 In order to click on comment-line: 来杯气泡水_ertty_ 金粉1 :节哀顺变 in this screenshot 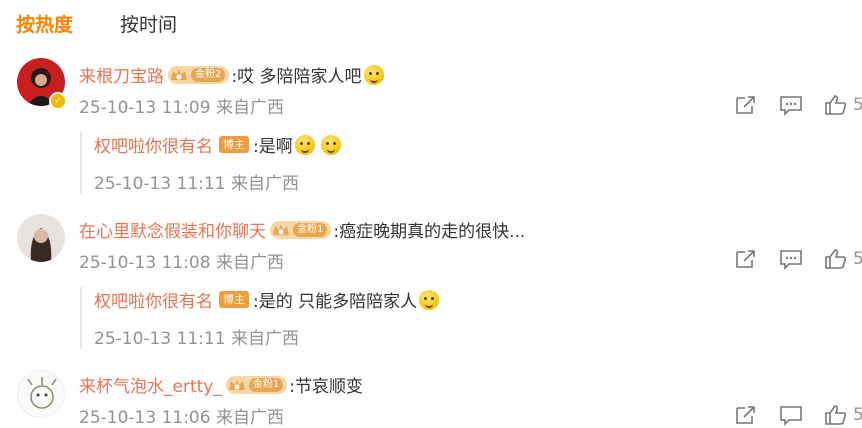, I will do `click(221, 384)`.